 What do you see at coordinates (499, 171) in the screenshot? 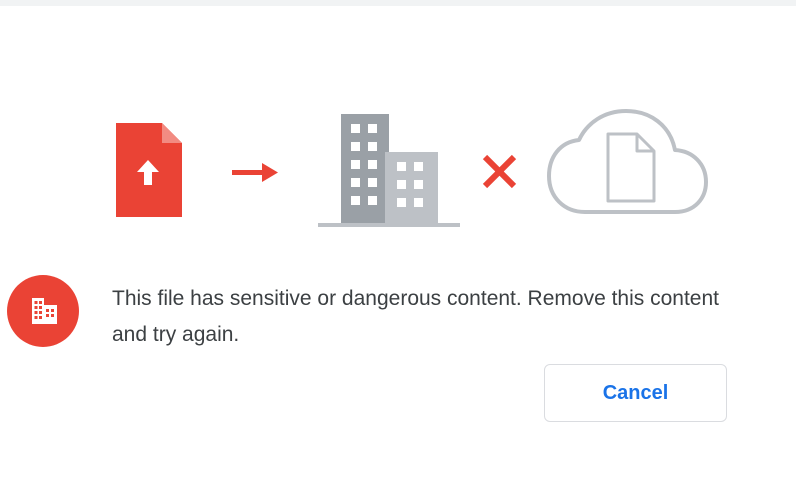
I see `blocked-x-icon` at bounding box center [499, 171].